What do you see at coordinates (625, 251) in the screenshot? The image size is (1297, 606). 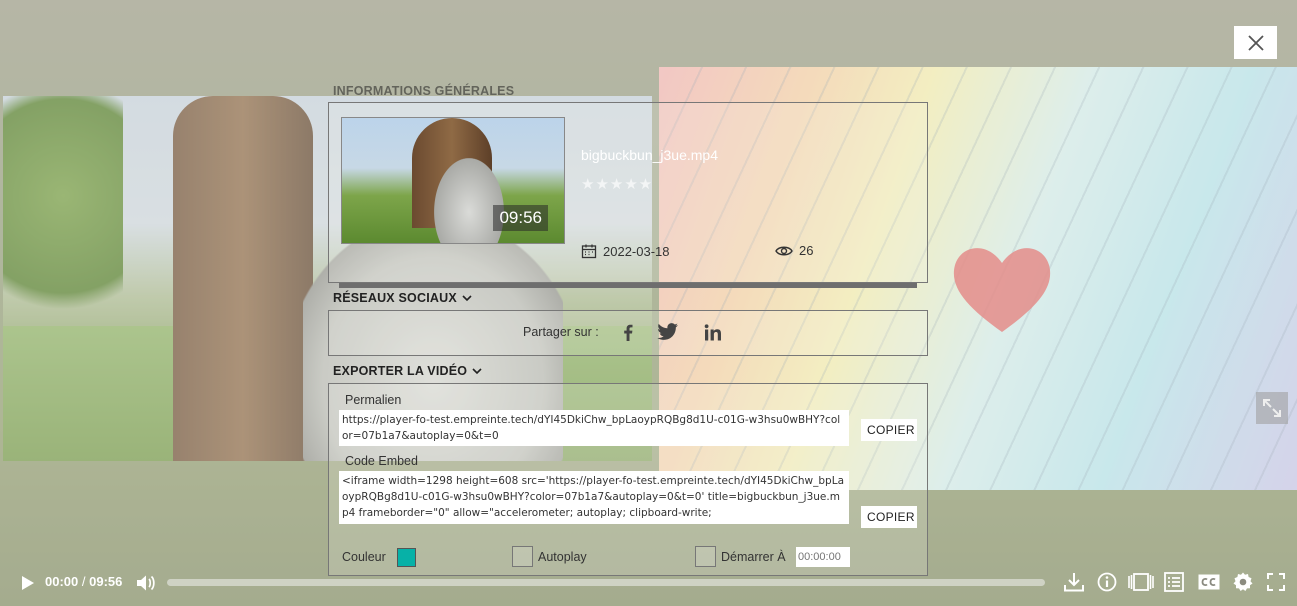 I see `date-meta: 2022-03-18` at bounding box center [625, 251].